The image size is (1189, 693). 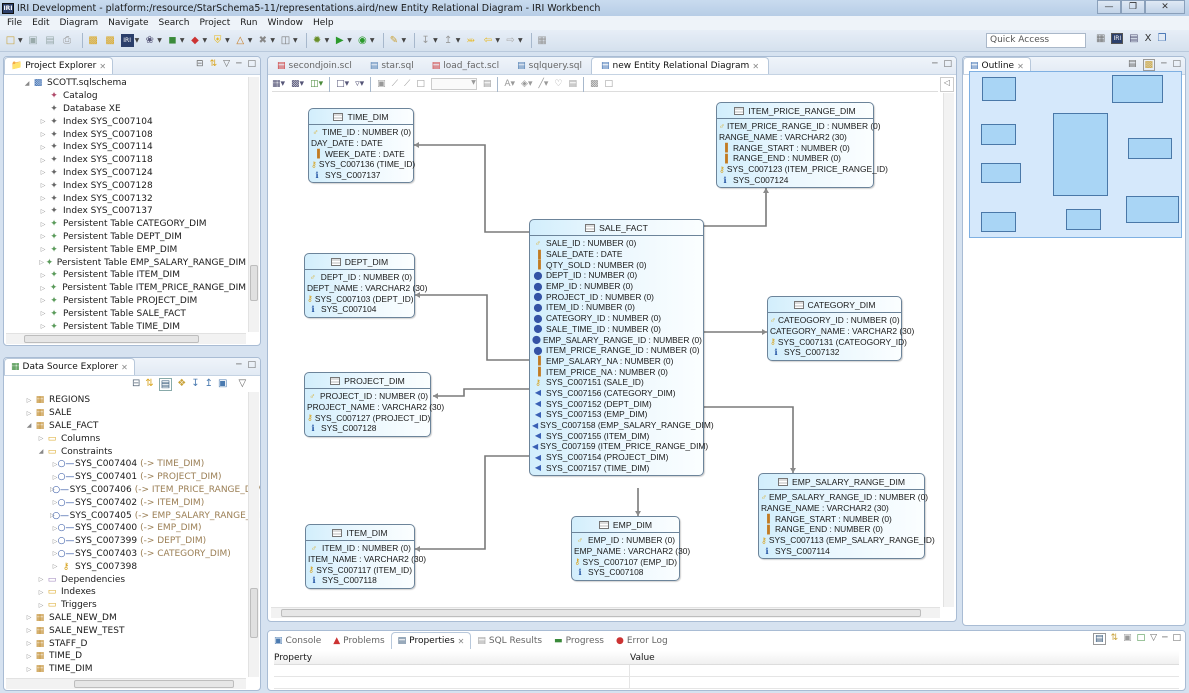 I want to click on tree-item: ▷ ▭ Triggers, so click(x=135, y=605).